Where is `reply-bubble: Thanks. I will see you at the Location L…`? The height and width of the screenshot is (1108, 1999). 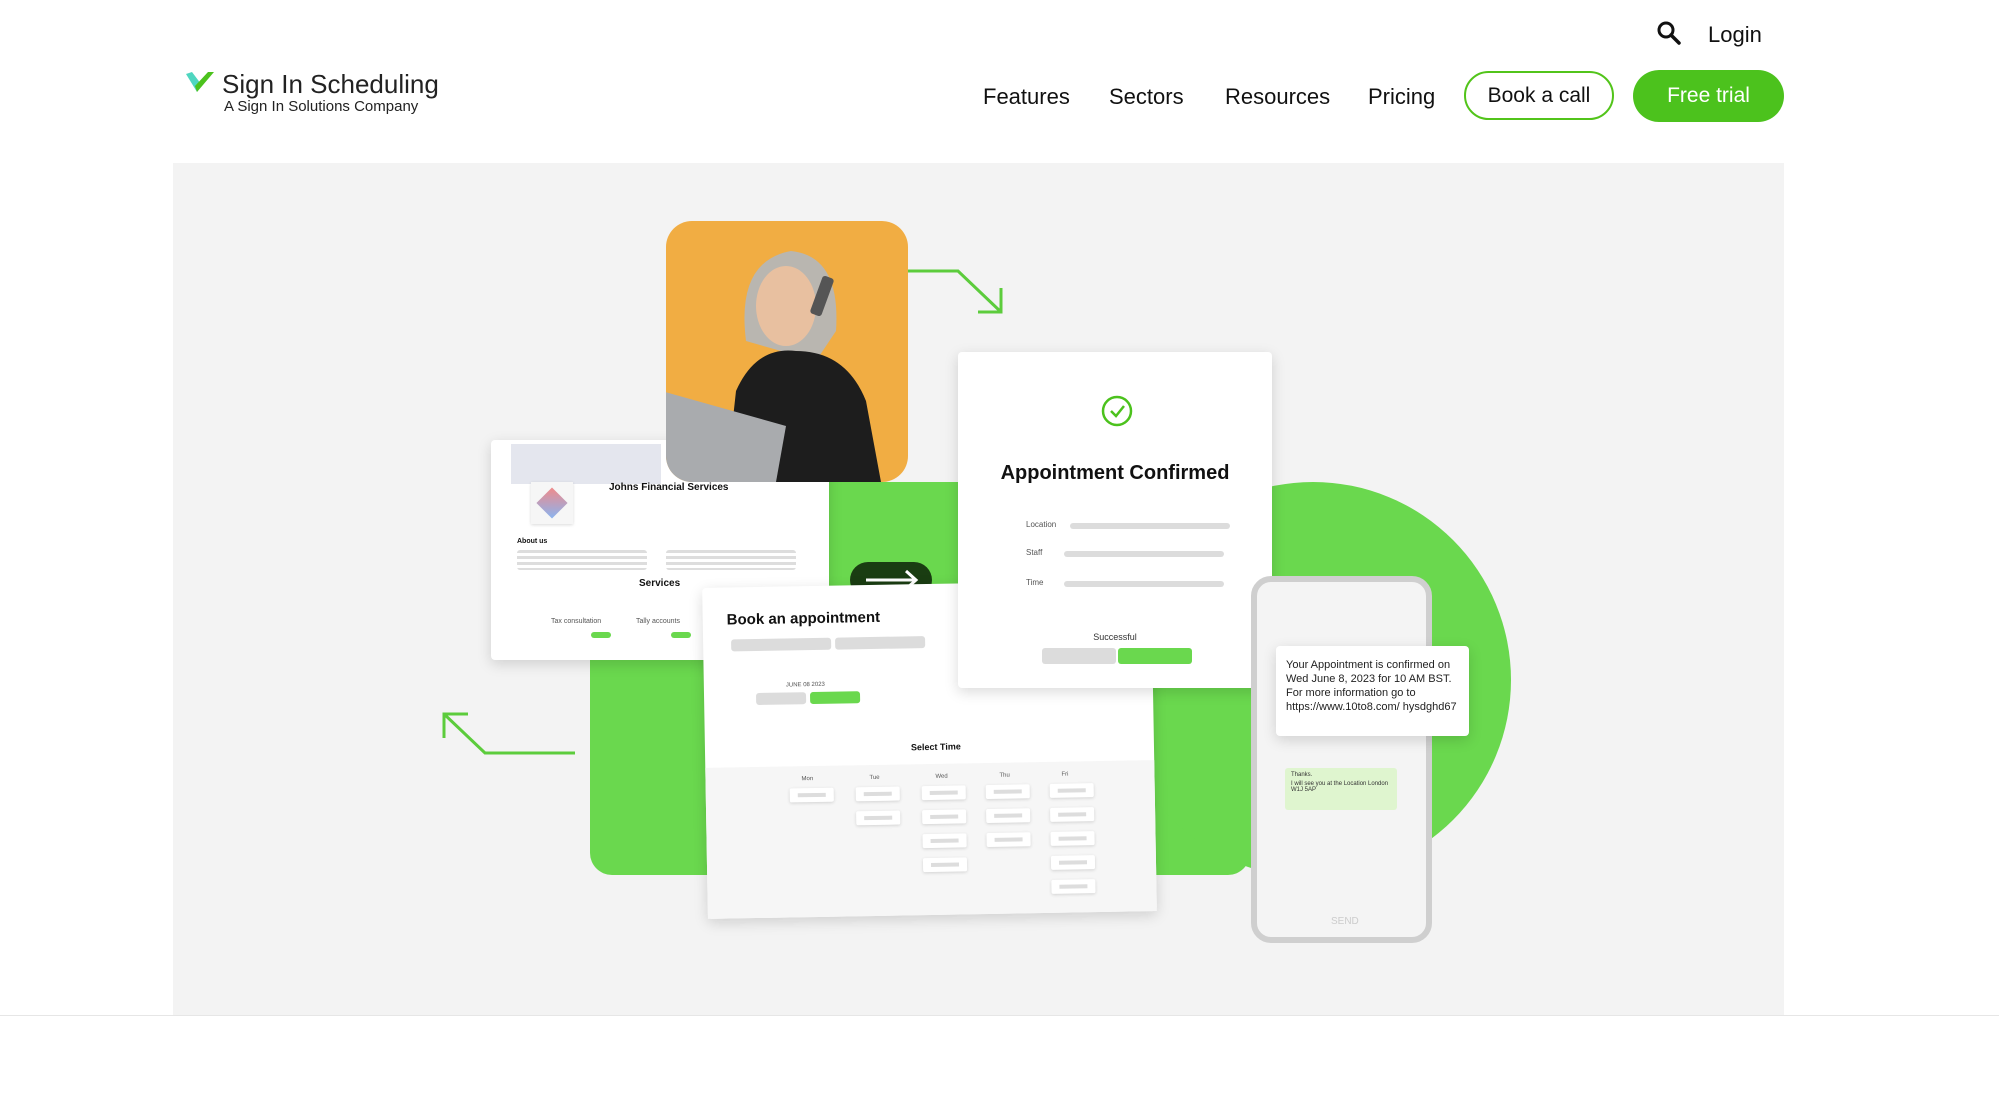 reply-bubble: Thanks. I will see you at the Location L… is located at coordinates (1341, 789).